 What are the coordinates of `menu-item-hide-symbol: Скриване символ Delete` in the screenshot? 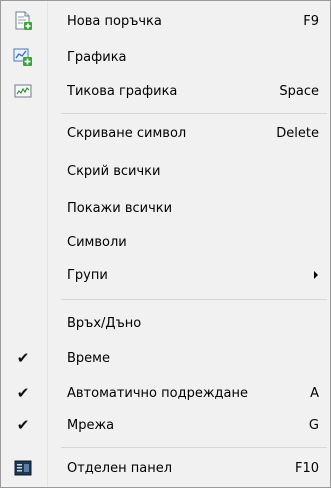 It's located at (165, 133).